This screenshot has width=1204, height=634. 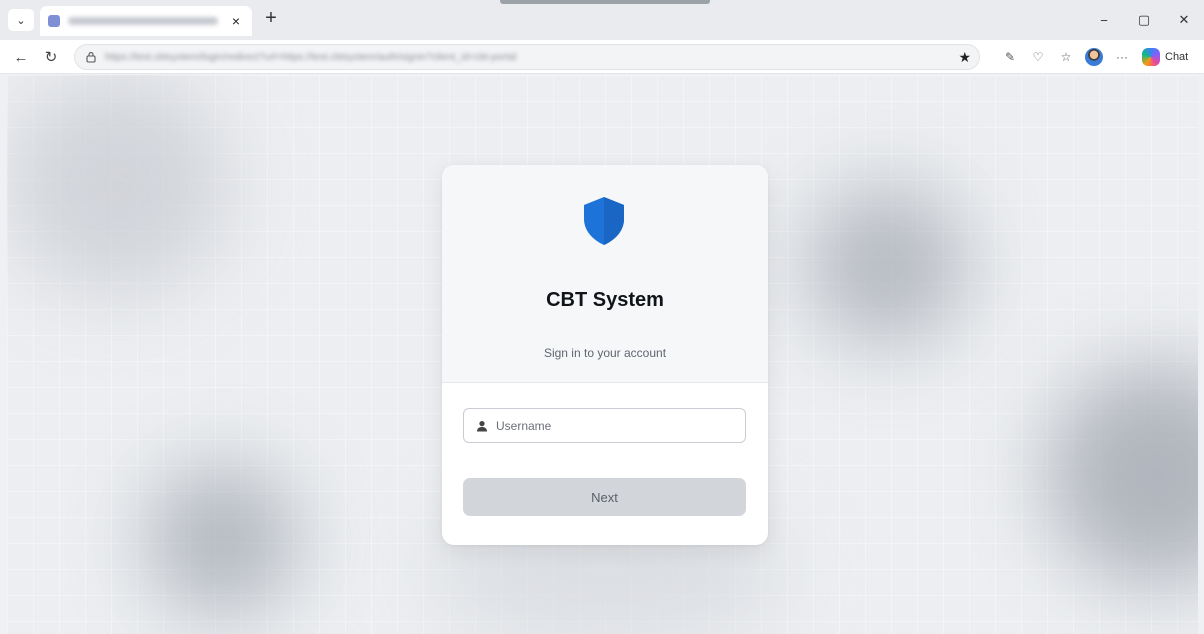 I want to click on shield-icon, so click(x=604, y=221).